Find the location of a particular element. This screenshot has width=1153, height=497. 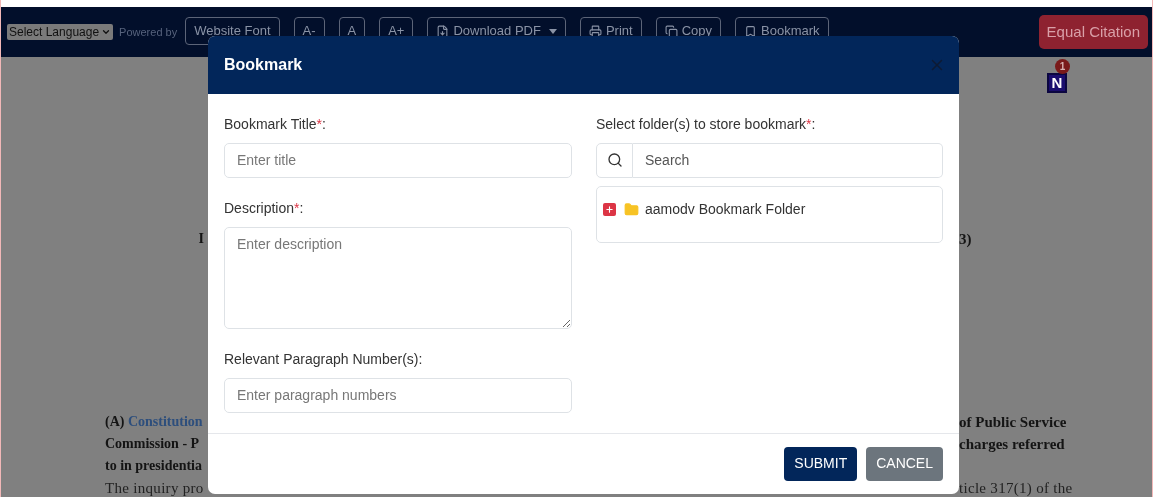

heading-text: I is located at coordinates (201, 238).